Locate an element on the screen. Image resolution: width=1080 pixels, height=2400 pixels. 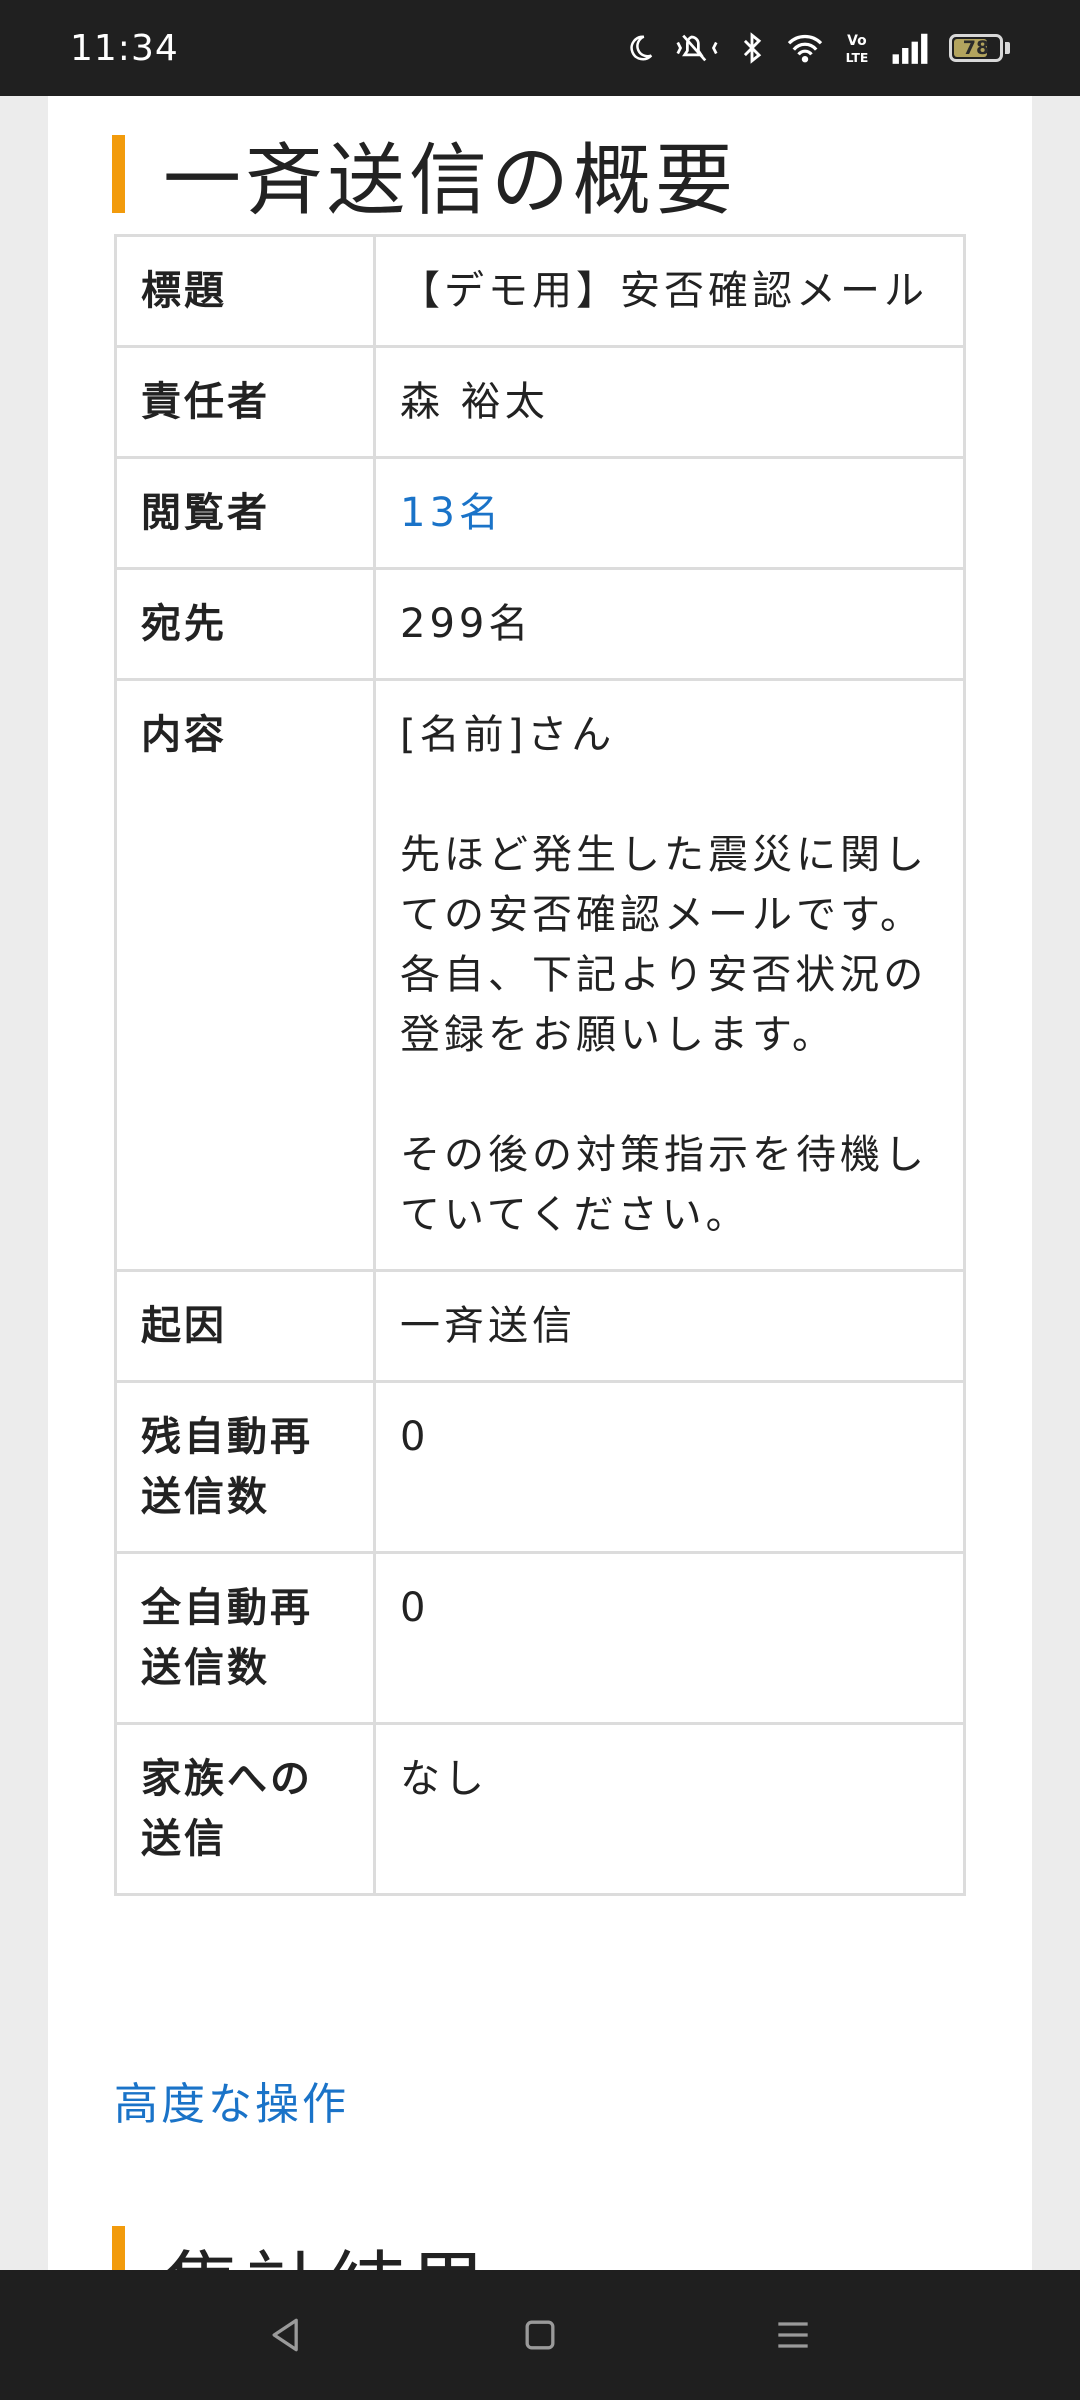
status-icons: Vo LTE 78 is located at coordinates (817, 48).